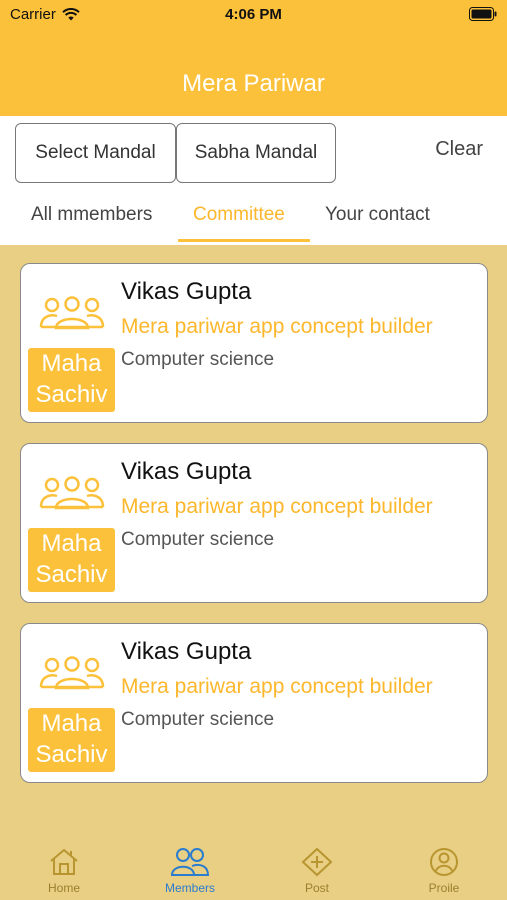  I want to click on status-time: 4:06 PM, so click(253, 14).